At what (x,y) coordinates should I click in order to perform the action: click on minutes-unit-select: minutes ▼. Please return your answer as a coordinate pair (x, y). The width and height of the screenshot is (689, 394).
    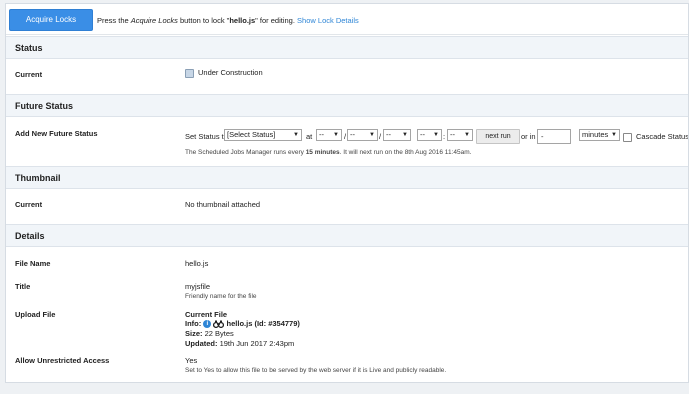
    Looking at the image, I should click on (599, 135).